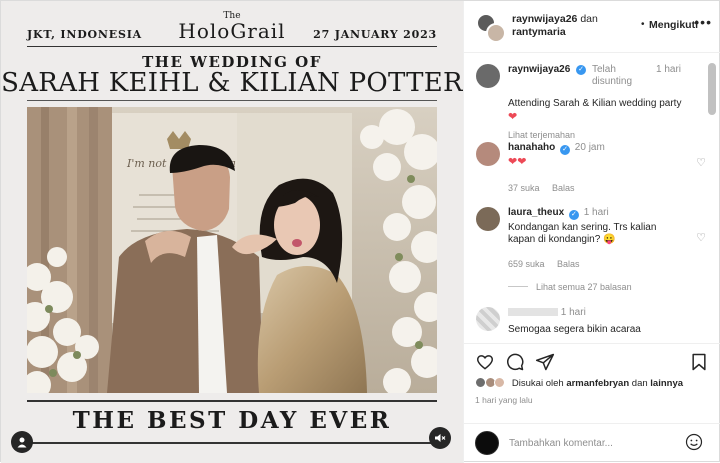  Describe the element at coordinates (536, 212) in the screenshot. I see `comment-username: laura_theux` at that location.